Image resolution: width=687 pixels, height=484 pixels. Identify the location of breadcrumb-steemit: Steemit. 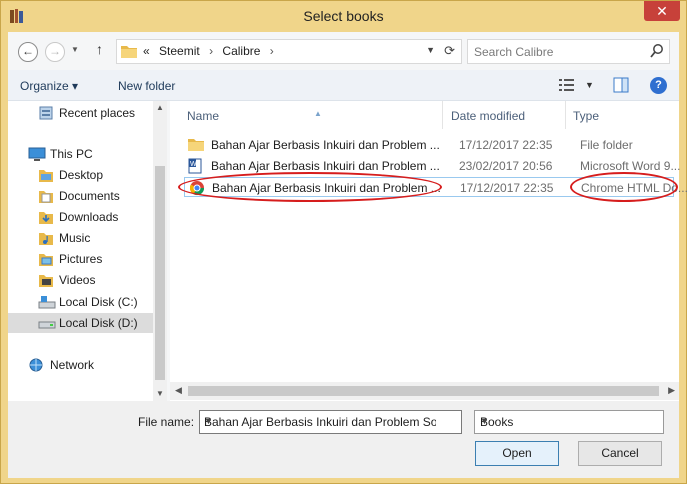
(179, 51).